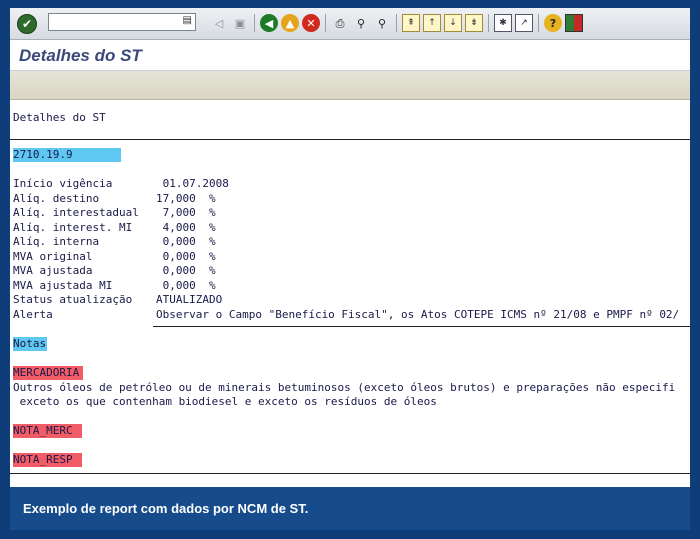 This screenshot has height=539, width=700. I want to click on nota-resp-text: NOTA_RESP, so click(47, 460).